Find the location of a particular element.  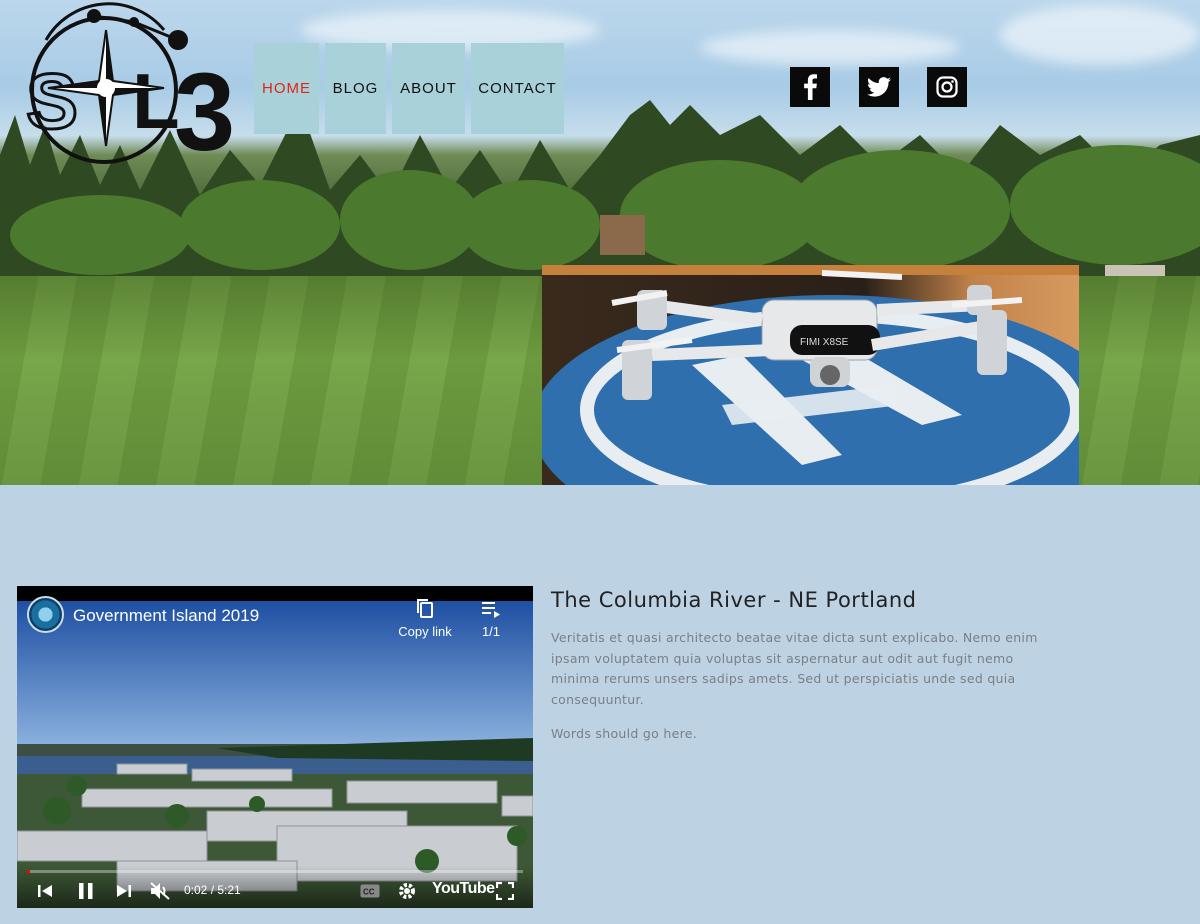

captions-icon: CC is located at coordinates (370, 891).